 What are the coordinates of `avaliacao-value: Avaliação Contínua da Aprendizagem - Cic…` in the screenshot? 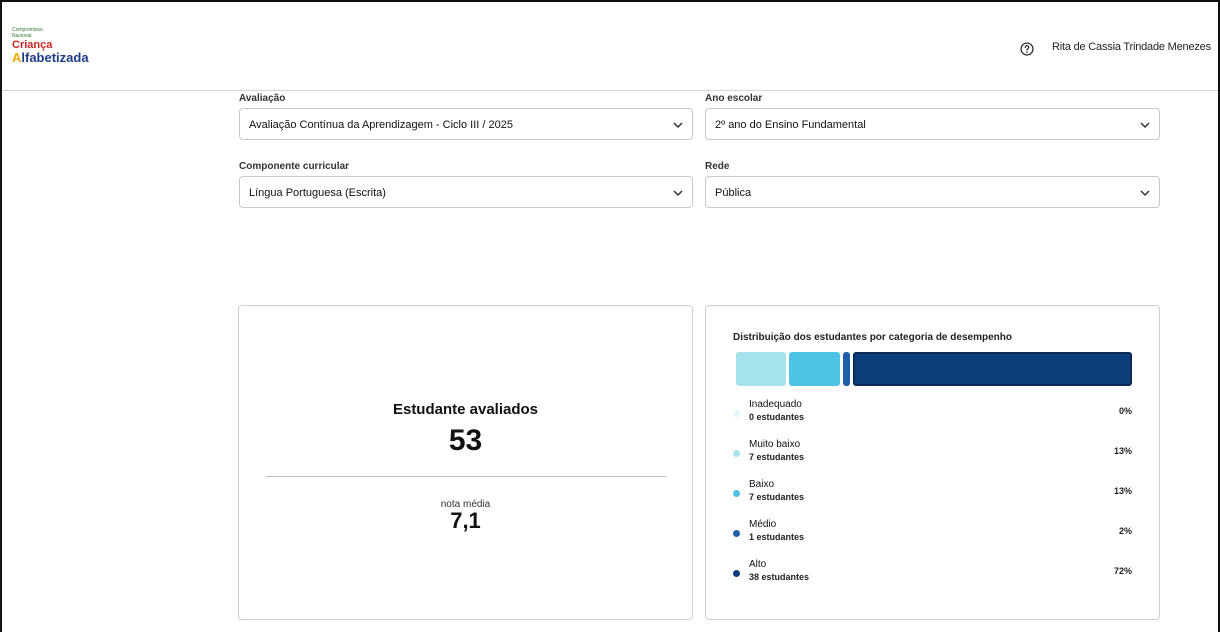 It's located at (381, 125).